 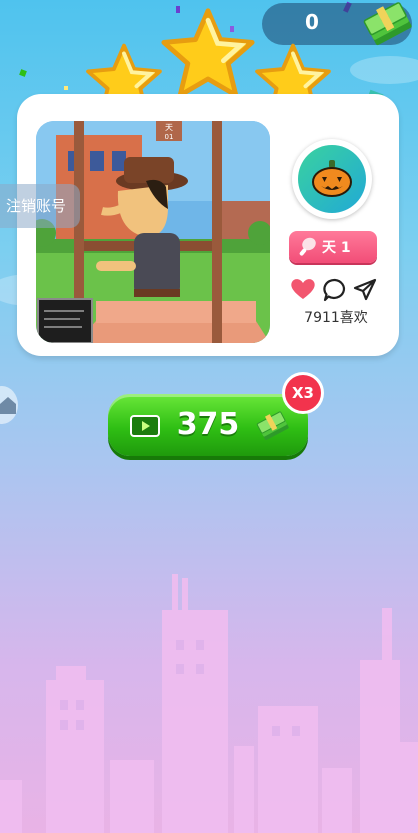 What do you see at coordinates (312, 22) in the screenshot?
I see `currency-value: 0` at bounding box center [312, 22].